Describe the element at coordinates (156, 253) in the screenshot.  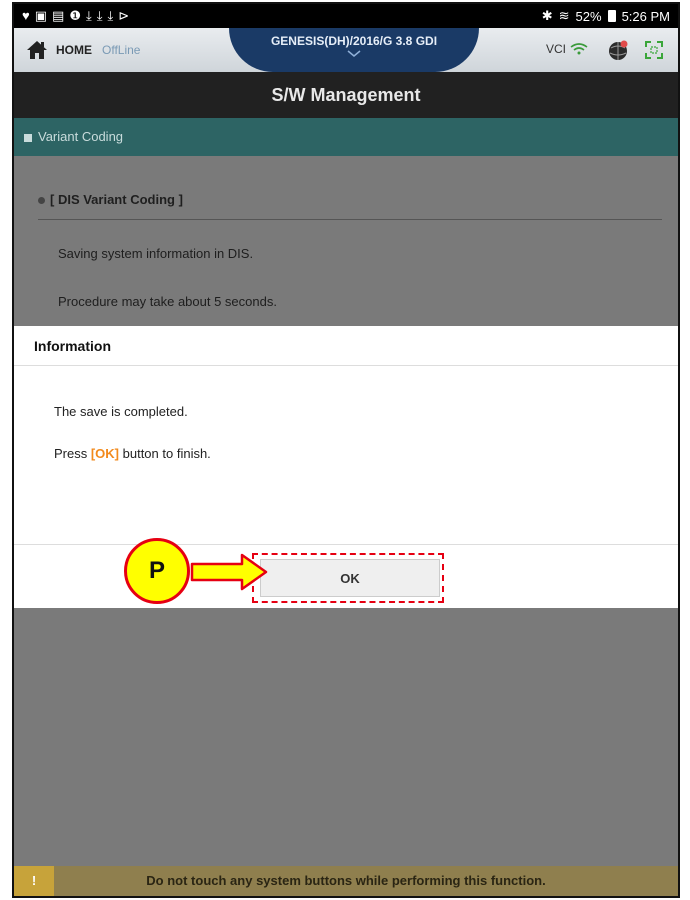
I see `content-line-1: Saving system information in DIS.` at that location.